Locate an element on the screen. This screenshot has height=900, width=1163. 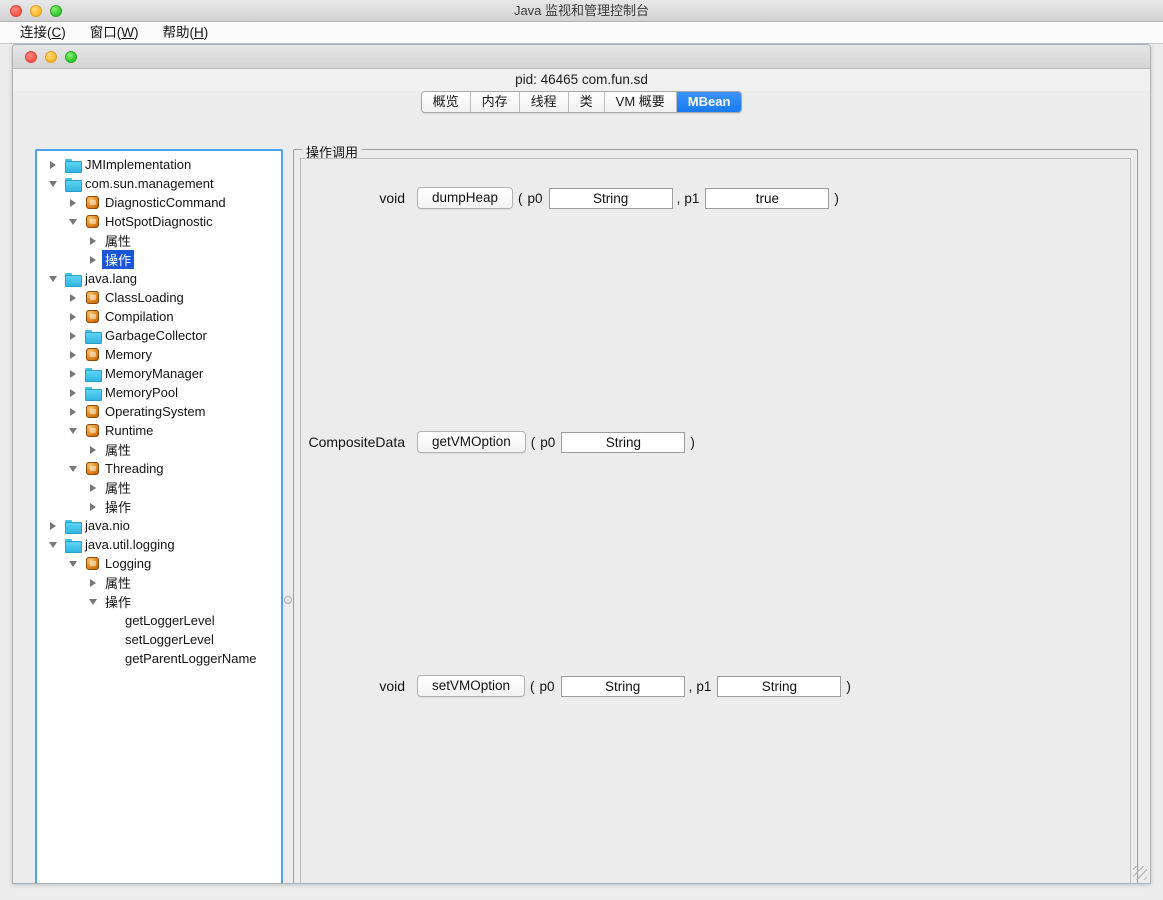
internal-maximize-button is located at coordinates (71, 57).